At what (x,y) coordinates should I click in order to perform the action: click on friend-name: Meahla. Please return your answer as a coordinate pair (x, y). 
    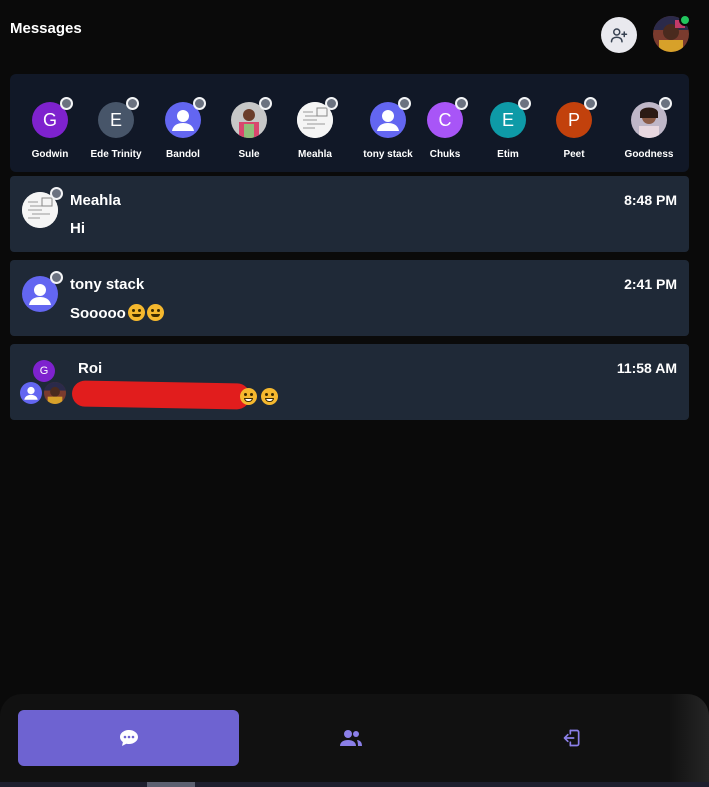
    Looking at the image, I should click on (315, 154).